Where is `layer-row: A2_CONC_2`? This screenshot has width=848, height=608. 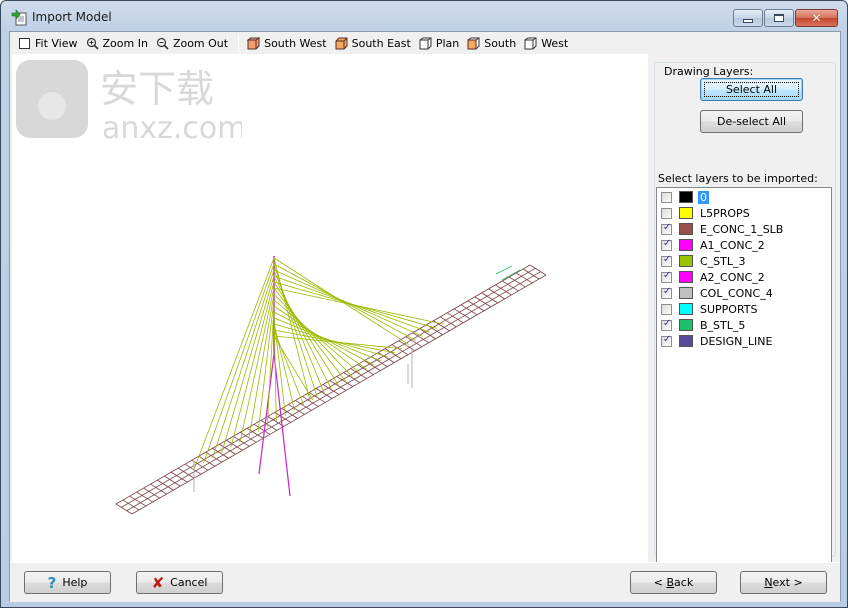
layer-row: A2_CONC_2 is located at coordinates (744, 277).